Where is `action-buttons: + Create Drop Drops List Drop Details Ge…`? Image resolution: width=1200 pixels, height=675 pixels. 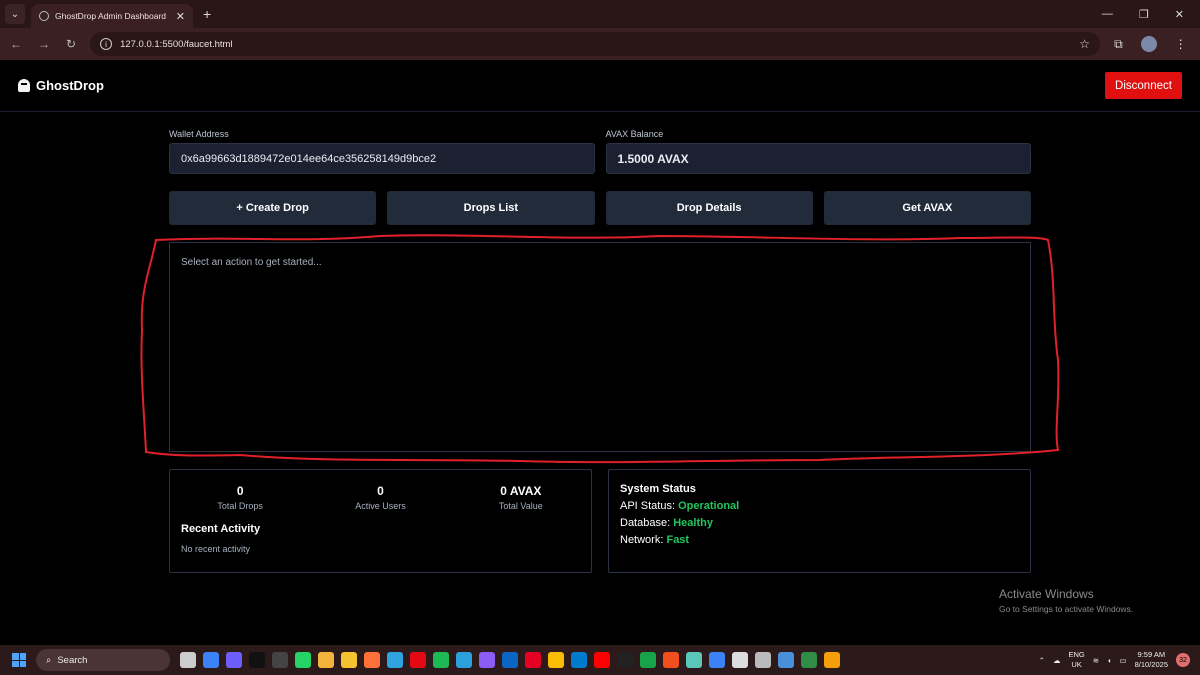
action-buttons: + Create Drop Drops List Drop Details Ge… is located at coordinates (600, 208).